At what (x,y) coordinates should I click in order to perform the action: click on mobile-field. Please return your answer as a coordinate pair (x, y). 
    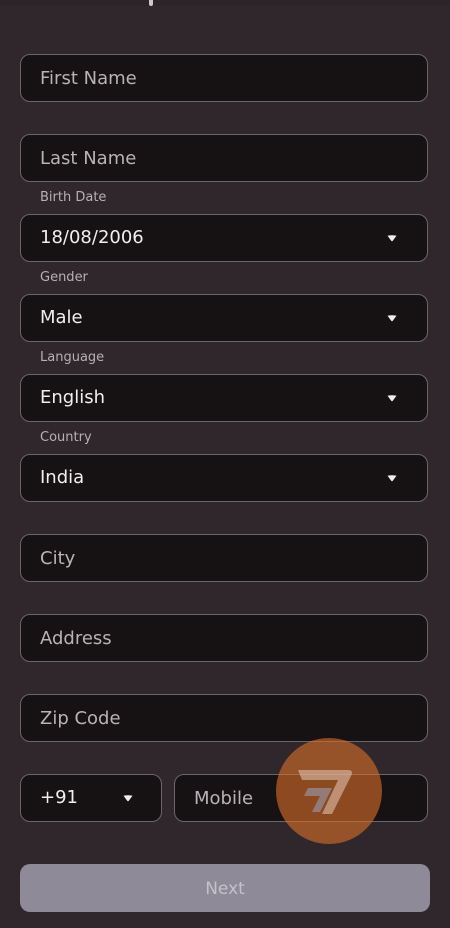
    Looking at the image, I should click on (301, 798).